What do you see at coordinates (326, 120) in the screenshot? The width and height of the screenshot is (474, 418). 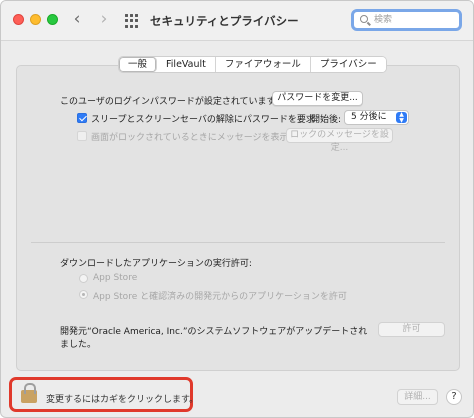 I see `start-after-label: 開始後:` at bounding box center [326, 120].